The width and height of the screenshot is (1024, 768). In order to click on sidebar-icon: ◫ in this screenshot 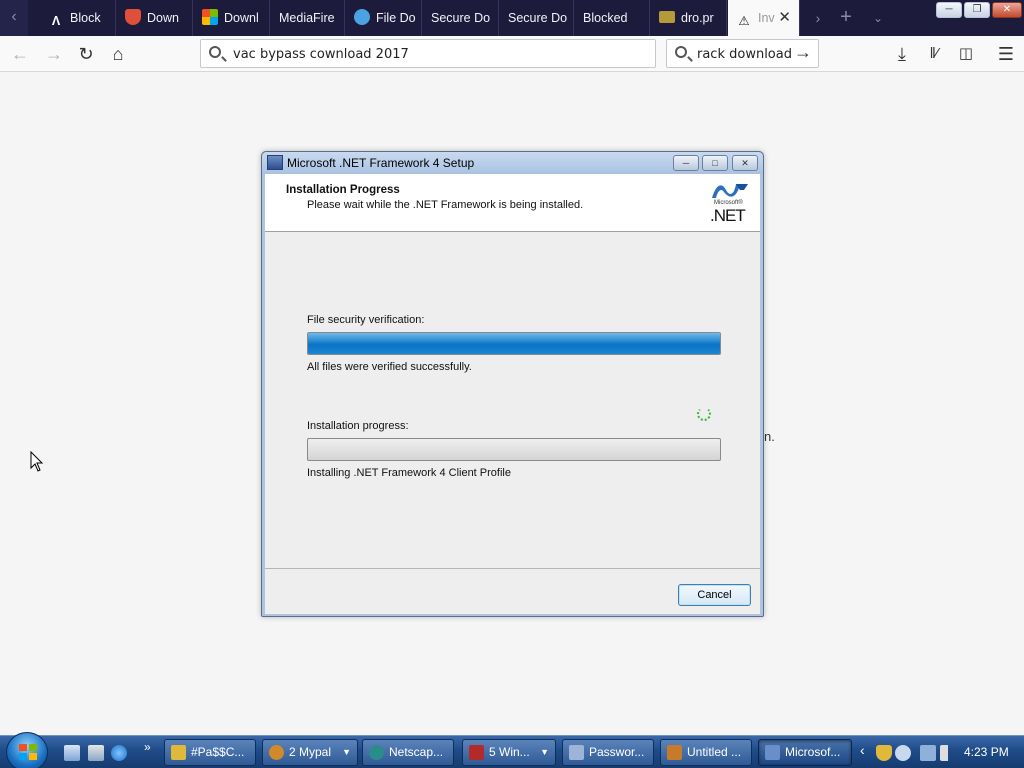, I will do `click(966, 54)`.